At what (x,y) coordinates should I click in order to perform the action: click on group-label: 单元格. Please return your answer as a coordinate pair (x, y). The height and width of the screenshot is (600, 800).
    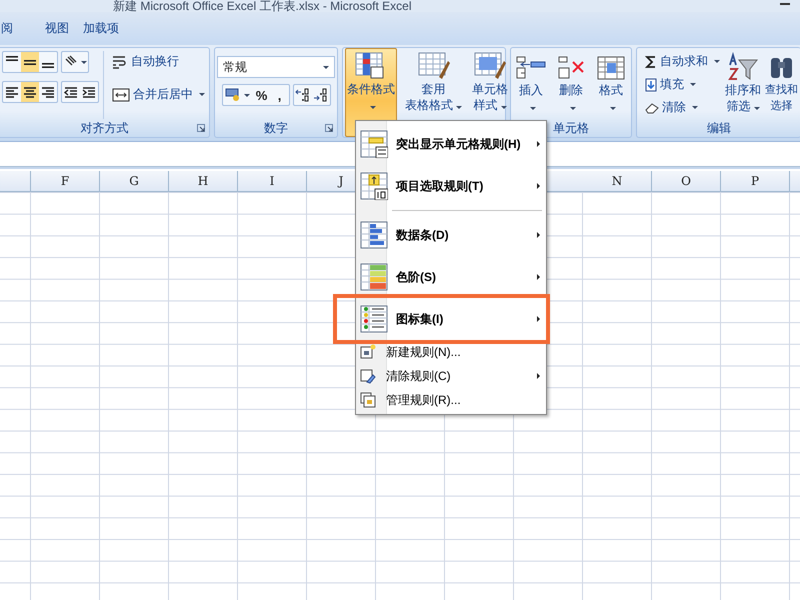
    Looking at the image, I should click on (571, 128).